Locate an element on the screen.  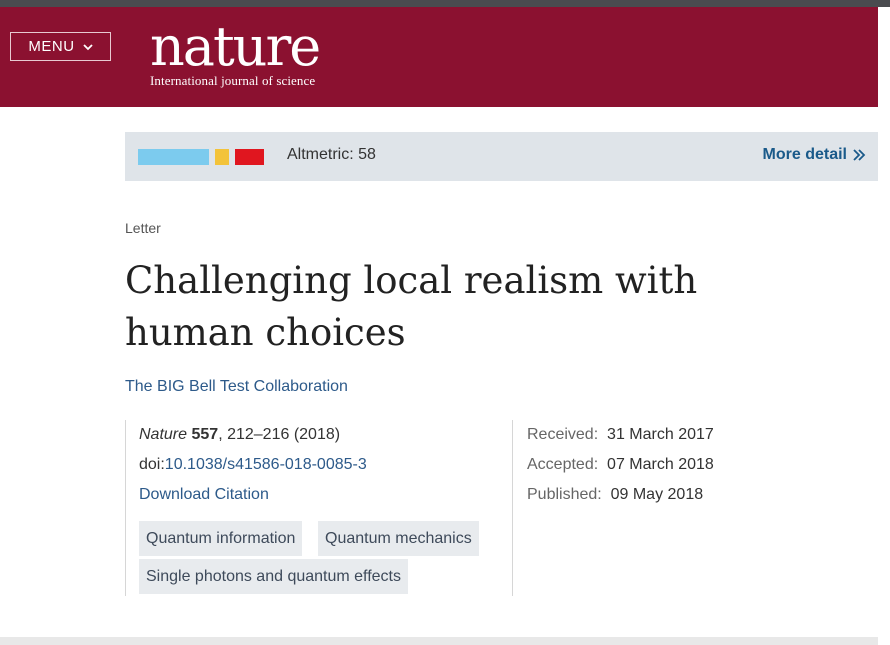
altmetric-segment-yellow is located at coordinates (222, 157).